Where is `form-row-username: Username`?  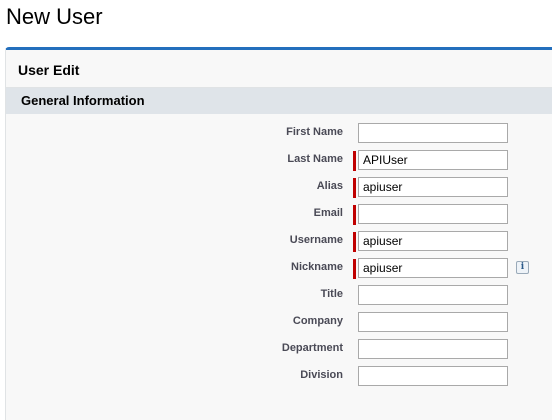
form-row-username: Username is located at coordinates (279, 244).